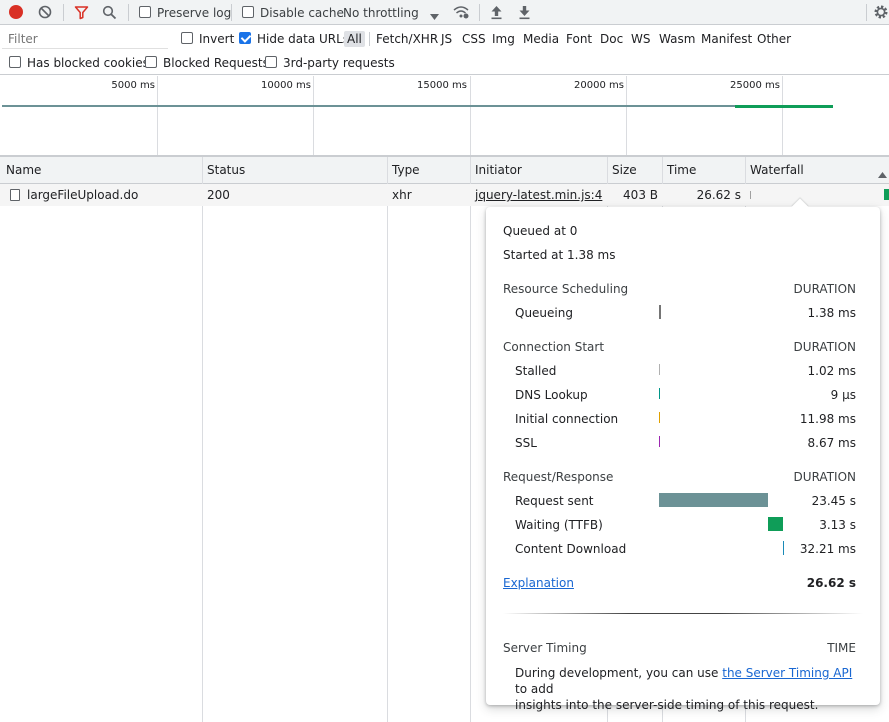 The image size is (889, 722). What do you see at coordinates (248, 12) in the screenshot?
I see `disable-cache-checkbox` at bounding box center [248, 12].